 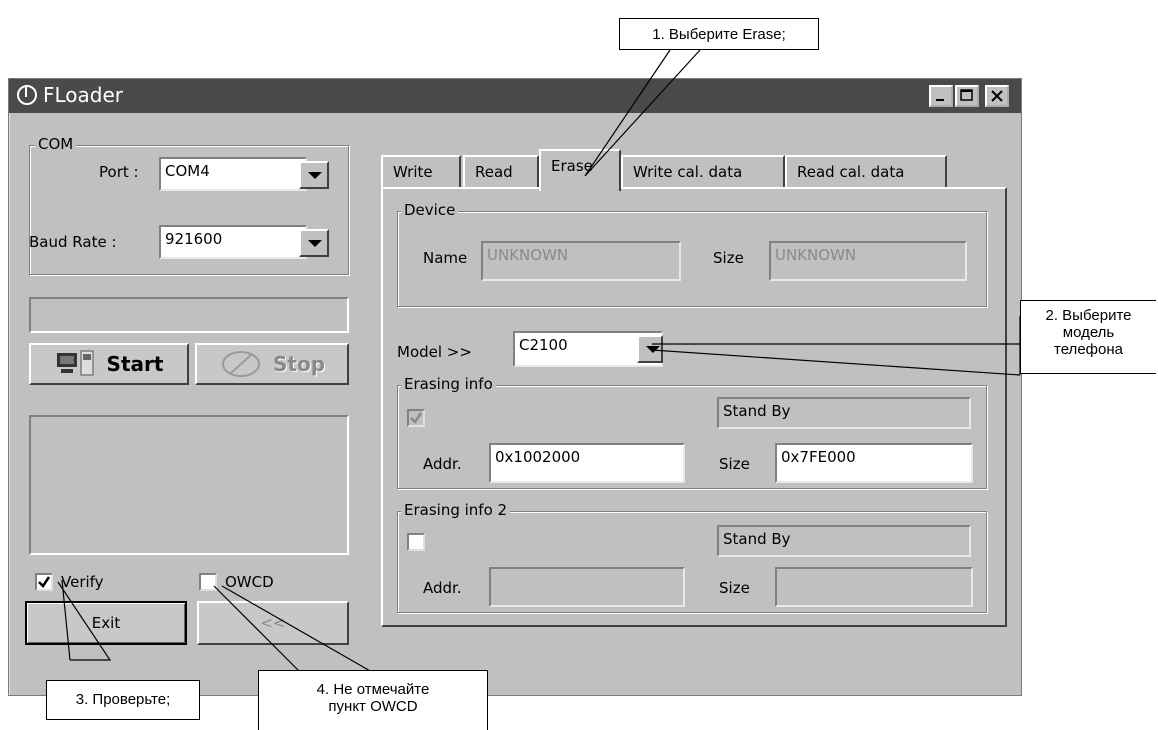 What do you see at coordinates (373, 706) in the screenshot?
I see `callout-4-line-2: пункт OWCD` at bounding box center [373, 706].